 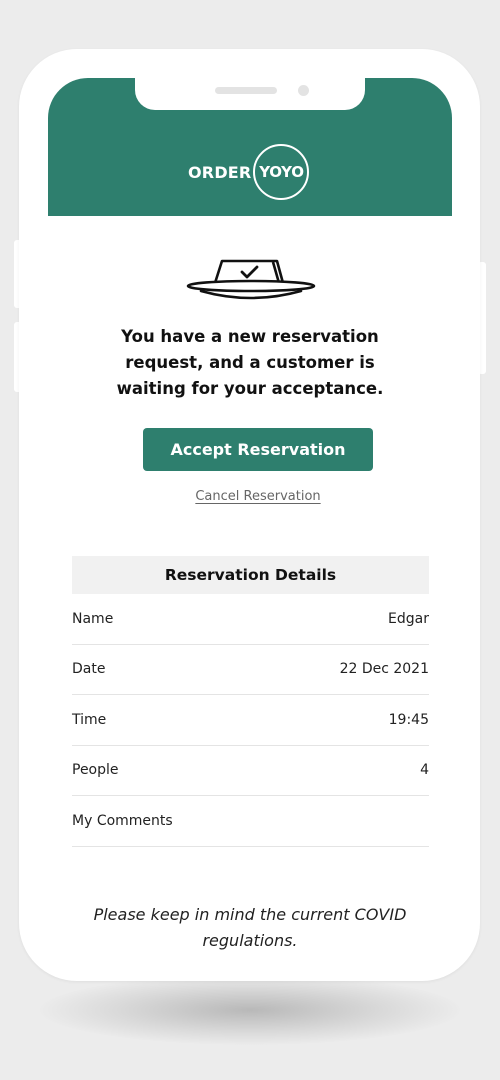 What do you see at coordinates (303, 90) in the screenshot?
I see `front-camera` at bounding box center [303, 90].